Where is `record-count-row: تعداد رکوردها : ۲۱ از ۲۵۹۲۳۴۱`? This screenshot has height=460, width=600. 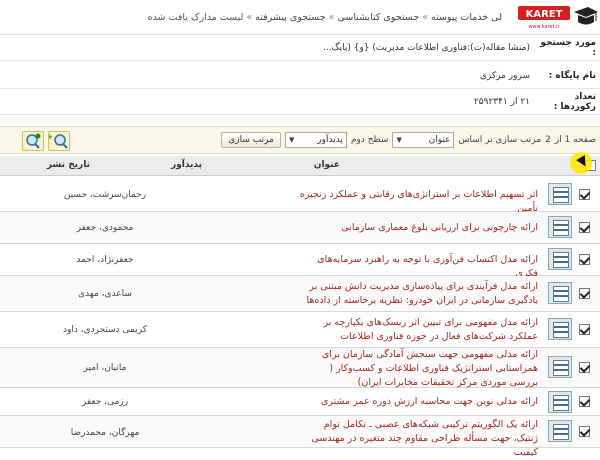
record-count-row: تعداد رکوردها : ۲۱ از ۲۵۹۲۳۴۱ is located at coordinates (300, 102).